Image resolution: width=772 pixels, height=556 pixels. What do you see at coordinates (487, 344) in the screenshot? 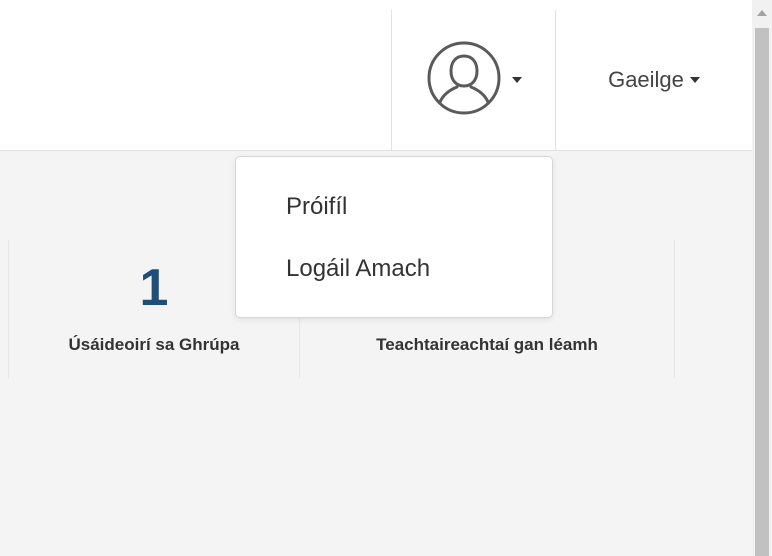
I see `stat-label: Teachtaireachtaí gan léamh` at bounding box center [487, 344].